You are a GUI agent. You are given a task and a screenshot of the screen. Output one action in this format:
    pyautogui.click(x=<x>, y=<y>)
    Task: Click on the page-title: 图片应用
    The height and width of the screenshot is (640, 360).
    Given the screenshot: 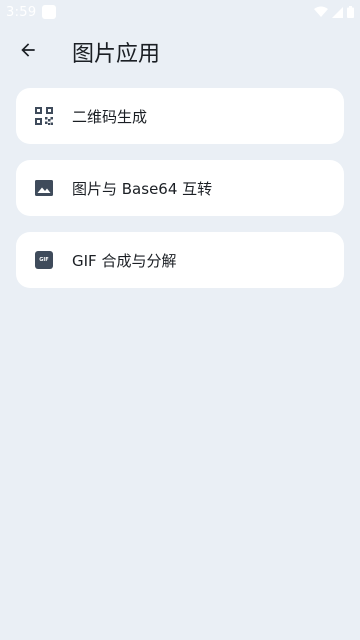 What is the action you would take?
    pyautogui.click(x=116, y=54)
    